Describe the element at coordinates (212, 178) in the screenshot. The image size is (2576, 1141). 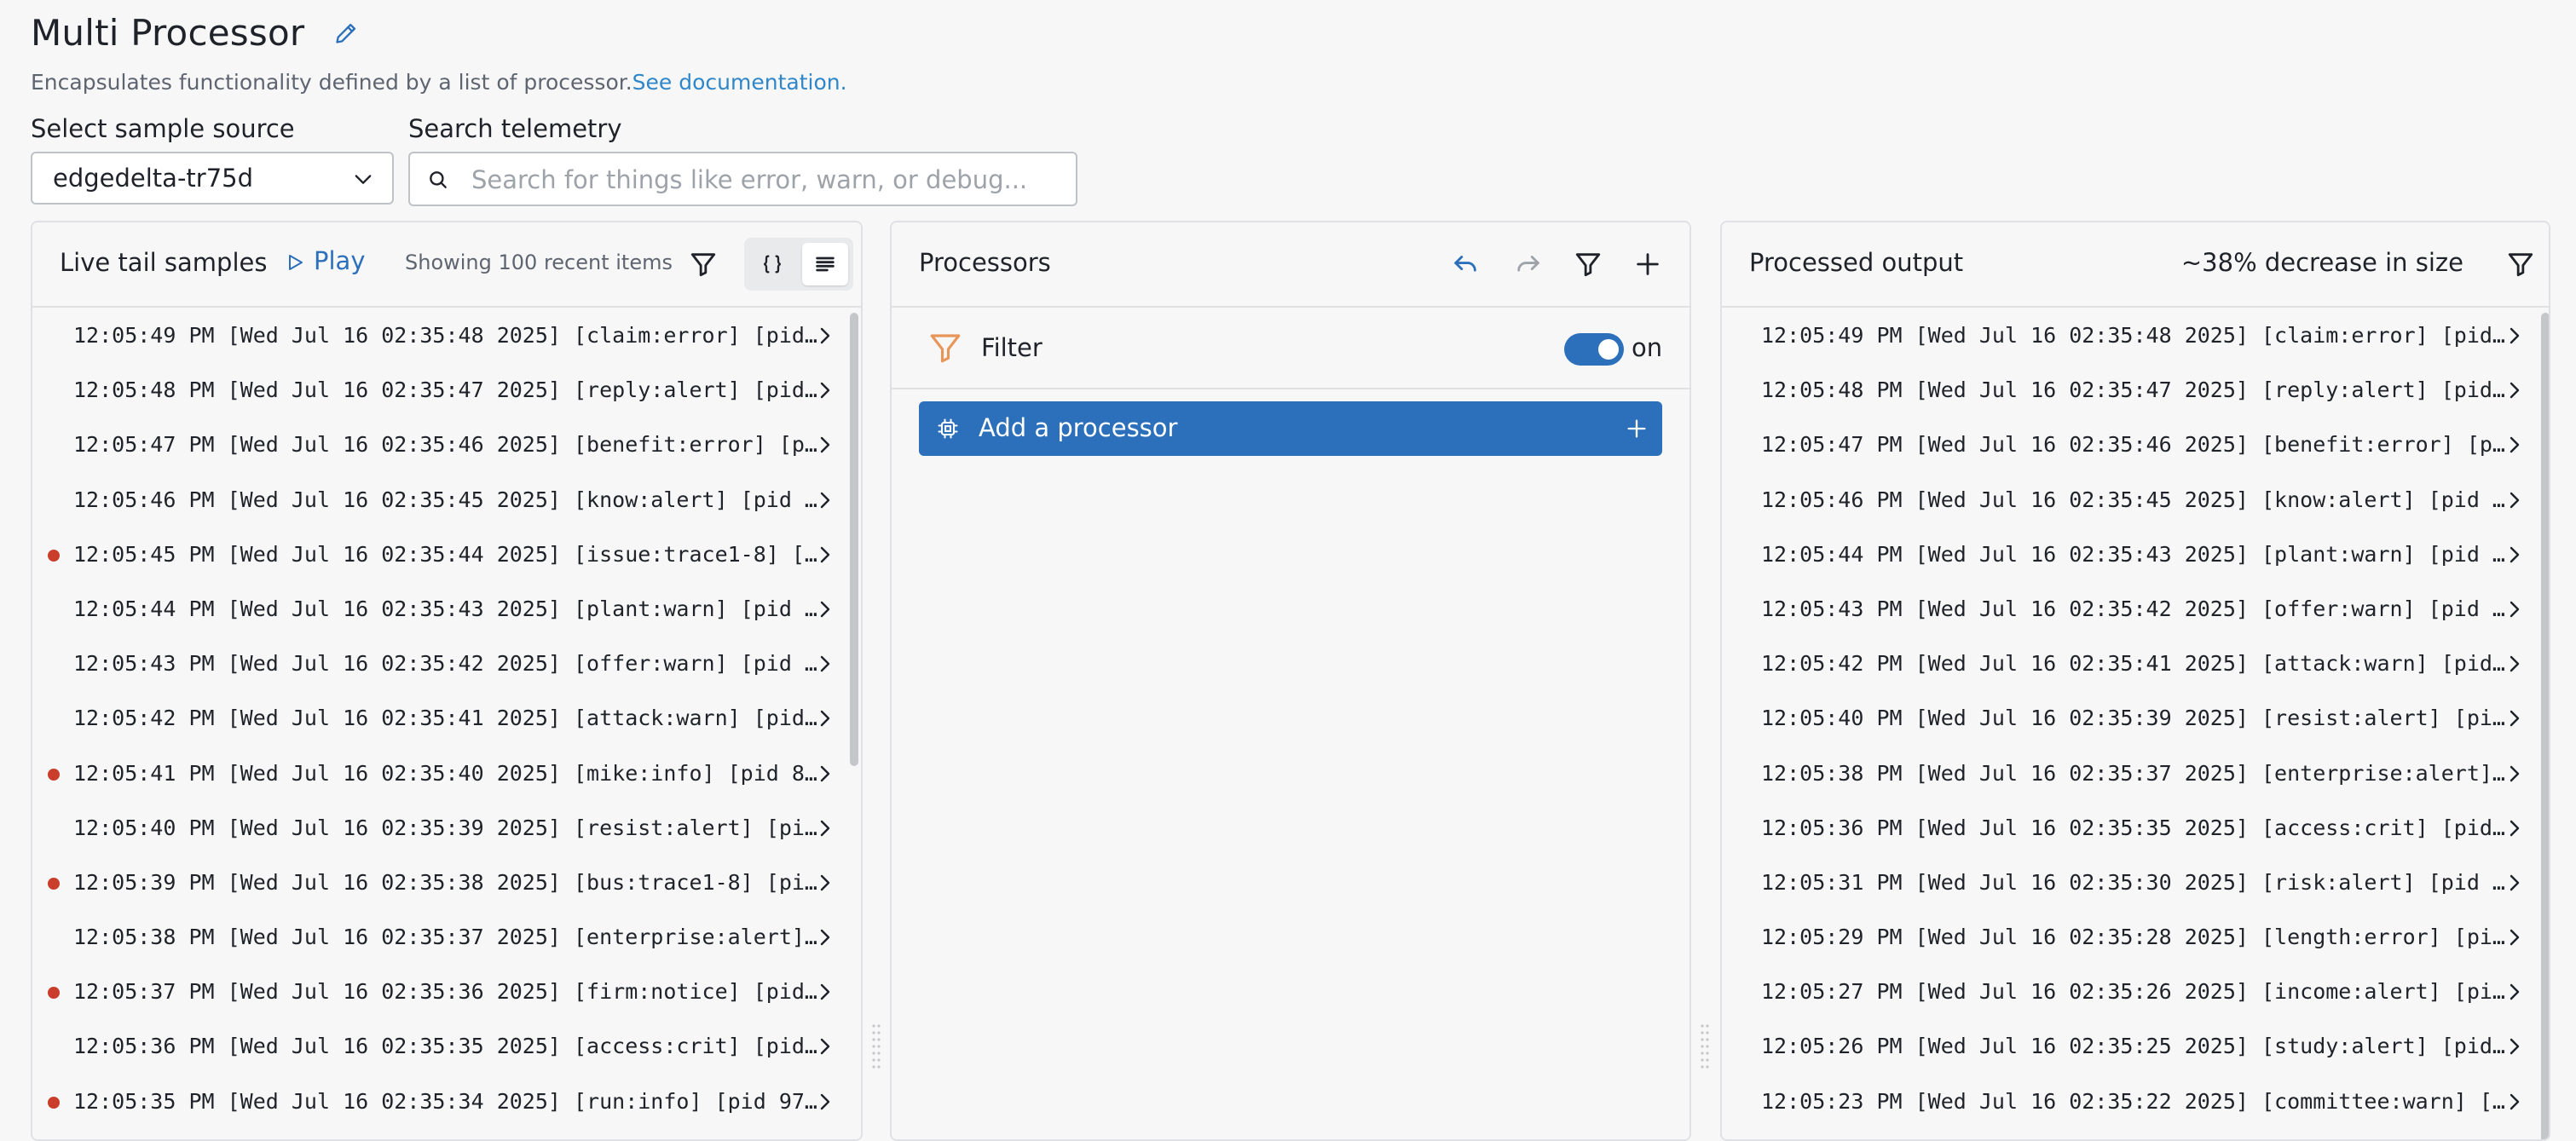
I see `sample-source-select: edgedelta-tr75d` at that location.